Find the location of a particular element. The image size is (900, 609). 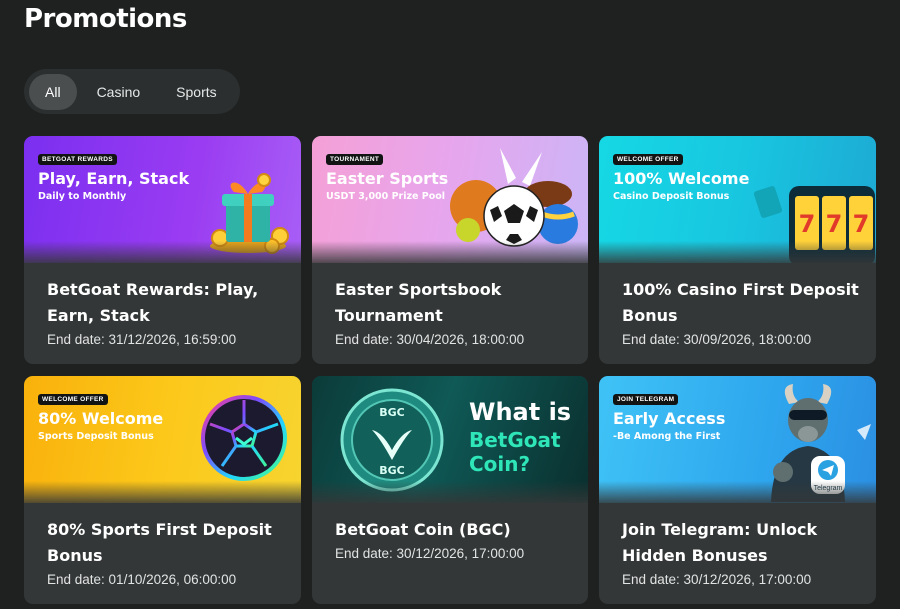

banner-title: Early Access is located at coordinates (669, 418).